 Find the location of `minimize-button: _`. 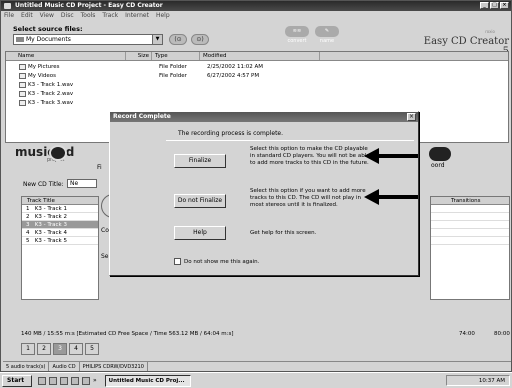

minimize-button: _ is located at coordinates (484, 5).